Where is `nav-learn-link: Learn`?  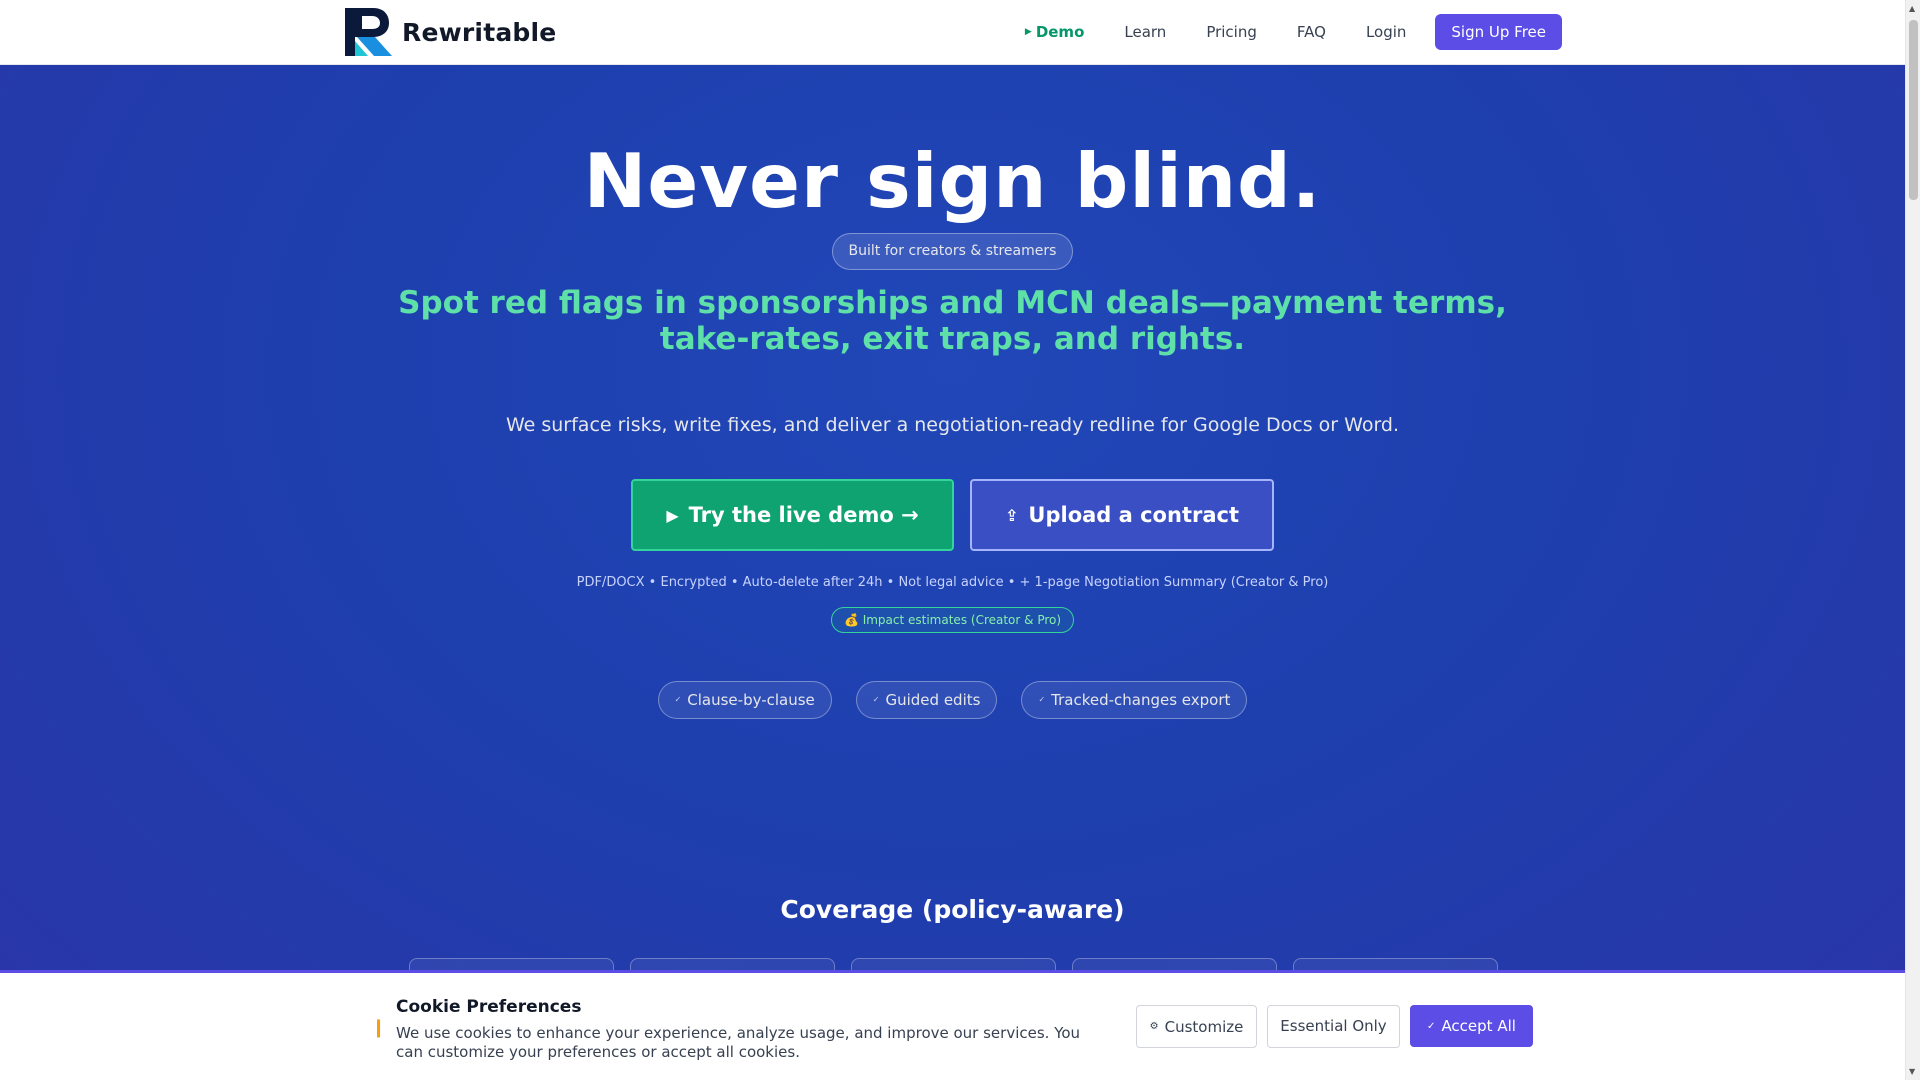
nav-learn-link: Learn is located at coordinates (1145, 32).